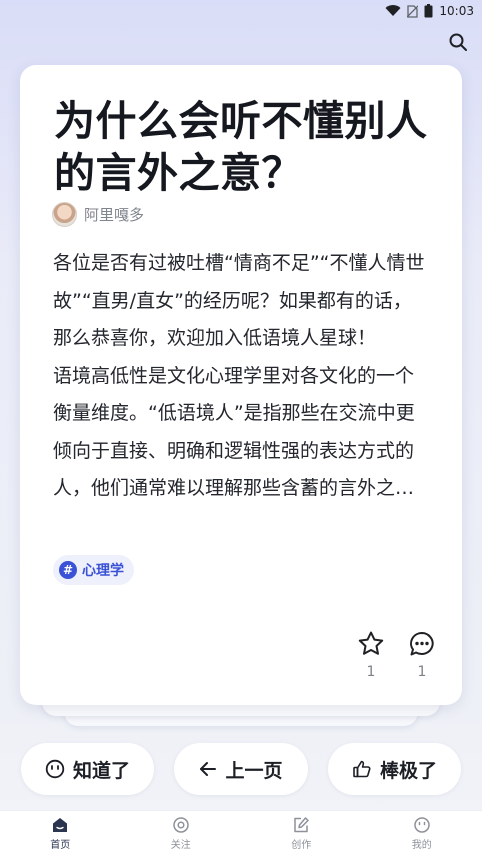  I want to click on wifi-icon, so click(393, 11).